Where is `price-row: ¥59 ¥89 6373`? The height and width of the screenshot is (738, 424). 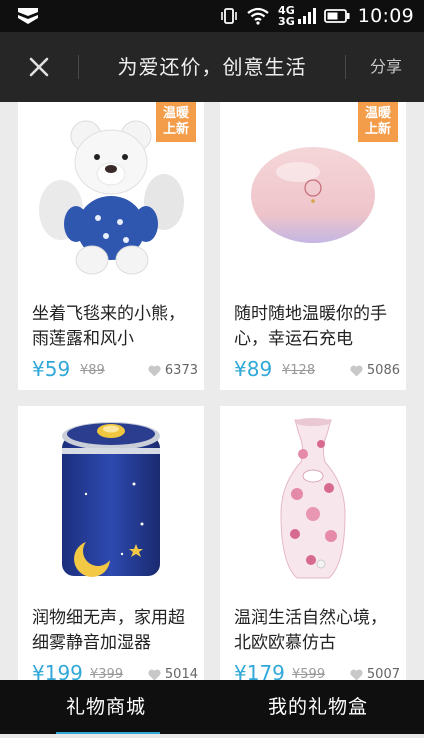 price-row: ¥59 ¥89 6373 is located at coordinates (115, 368).